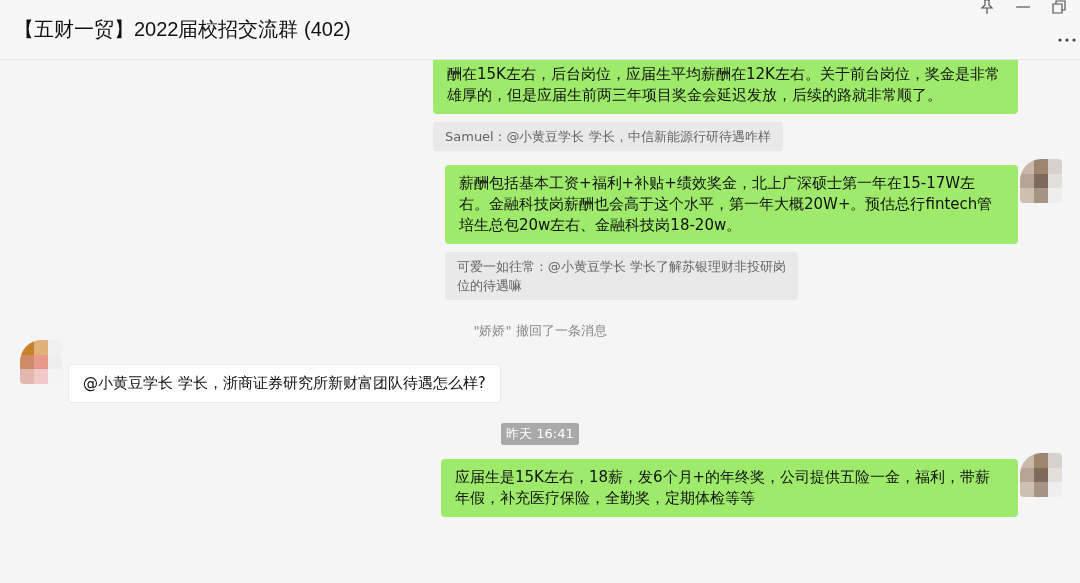 The image size is (1080, 583). Describe the element at coordinates (731, 204) in the screenshot. I see `message-bubble: 薪酬包括基本工资+福利+补贴+绩效奖金，北上广深硕士第一年在15-17W左右。金融科技岗薪酬也会高于这个水平，第一年大概20W+。预估总行fintech管培生总包20w左右、金融科技岗18-20w。` at that location.